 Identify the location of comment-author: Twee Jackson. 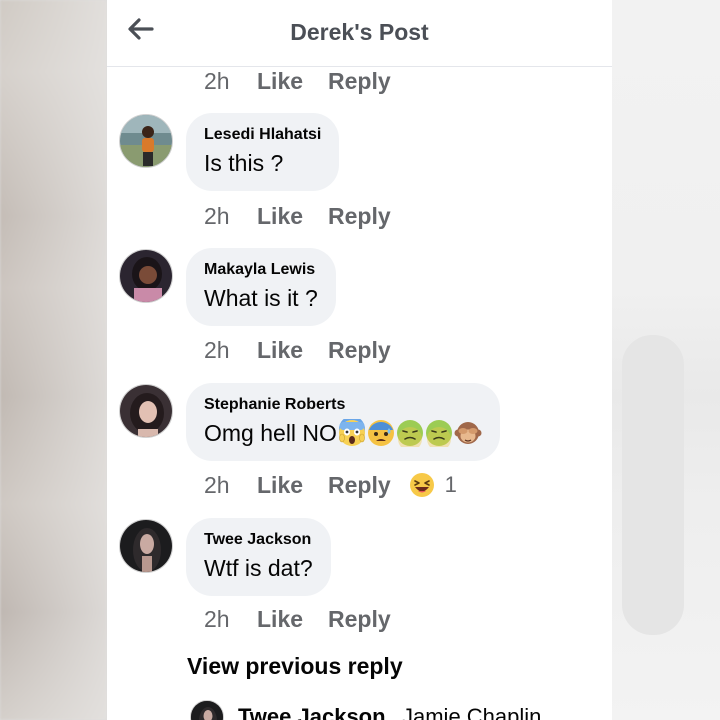
(258, 540).